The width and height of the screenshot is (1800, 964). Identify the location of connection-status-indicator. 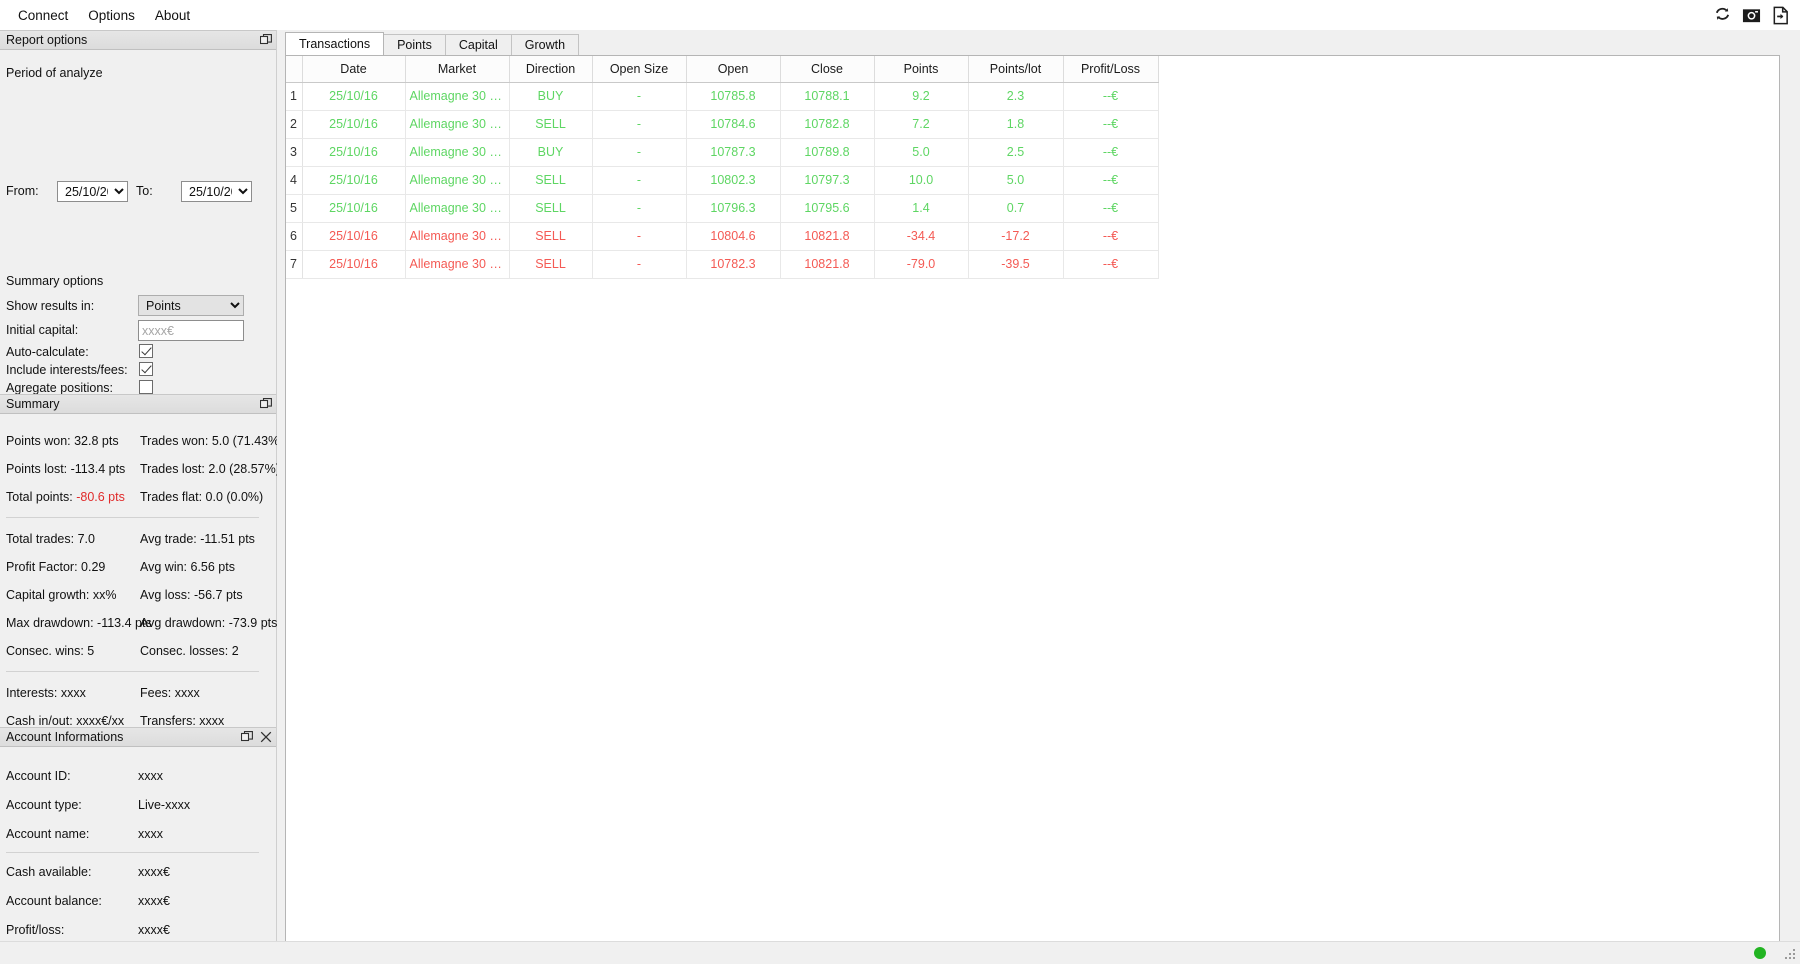
(1760, 953).